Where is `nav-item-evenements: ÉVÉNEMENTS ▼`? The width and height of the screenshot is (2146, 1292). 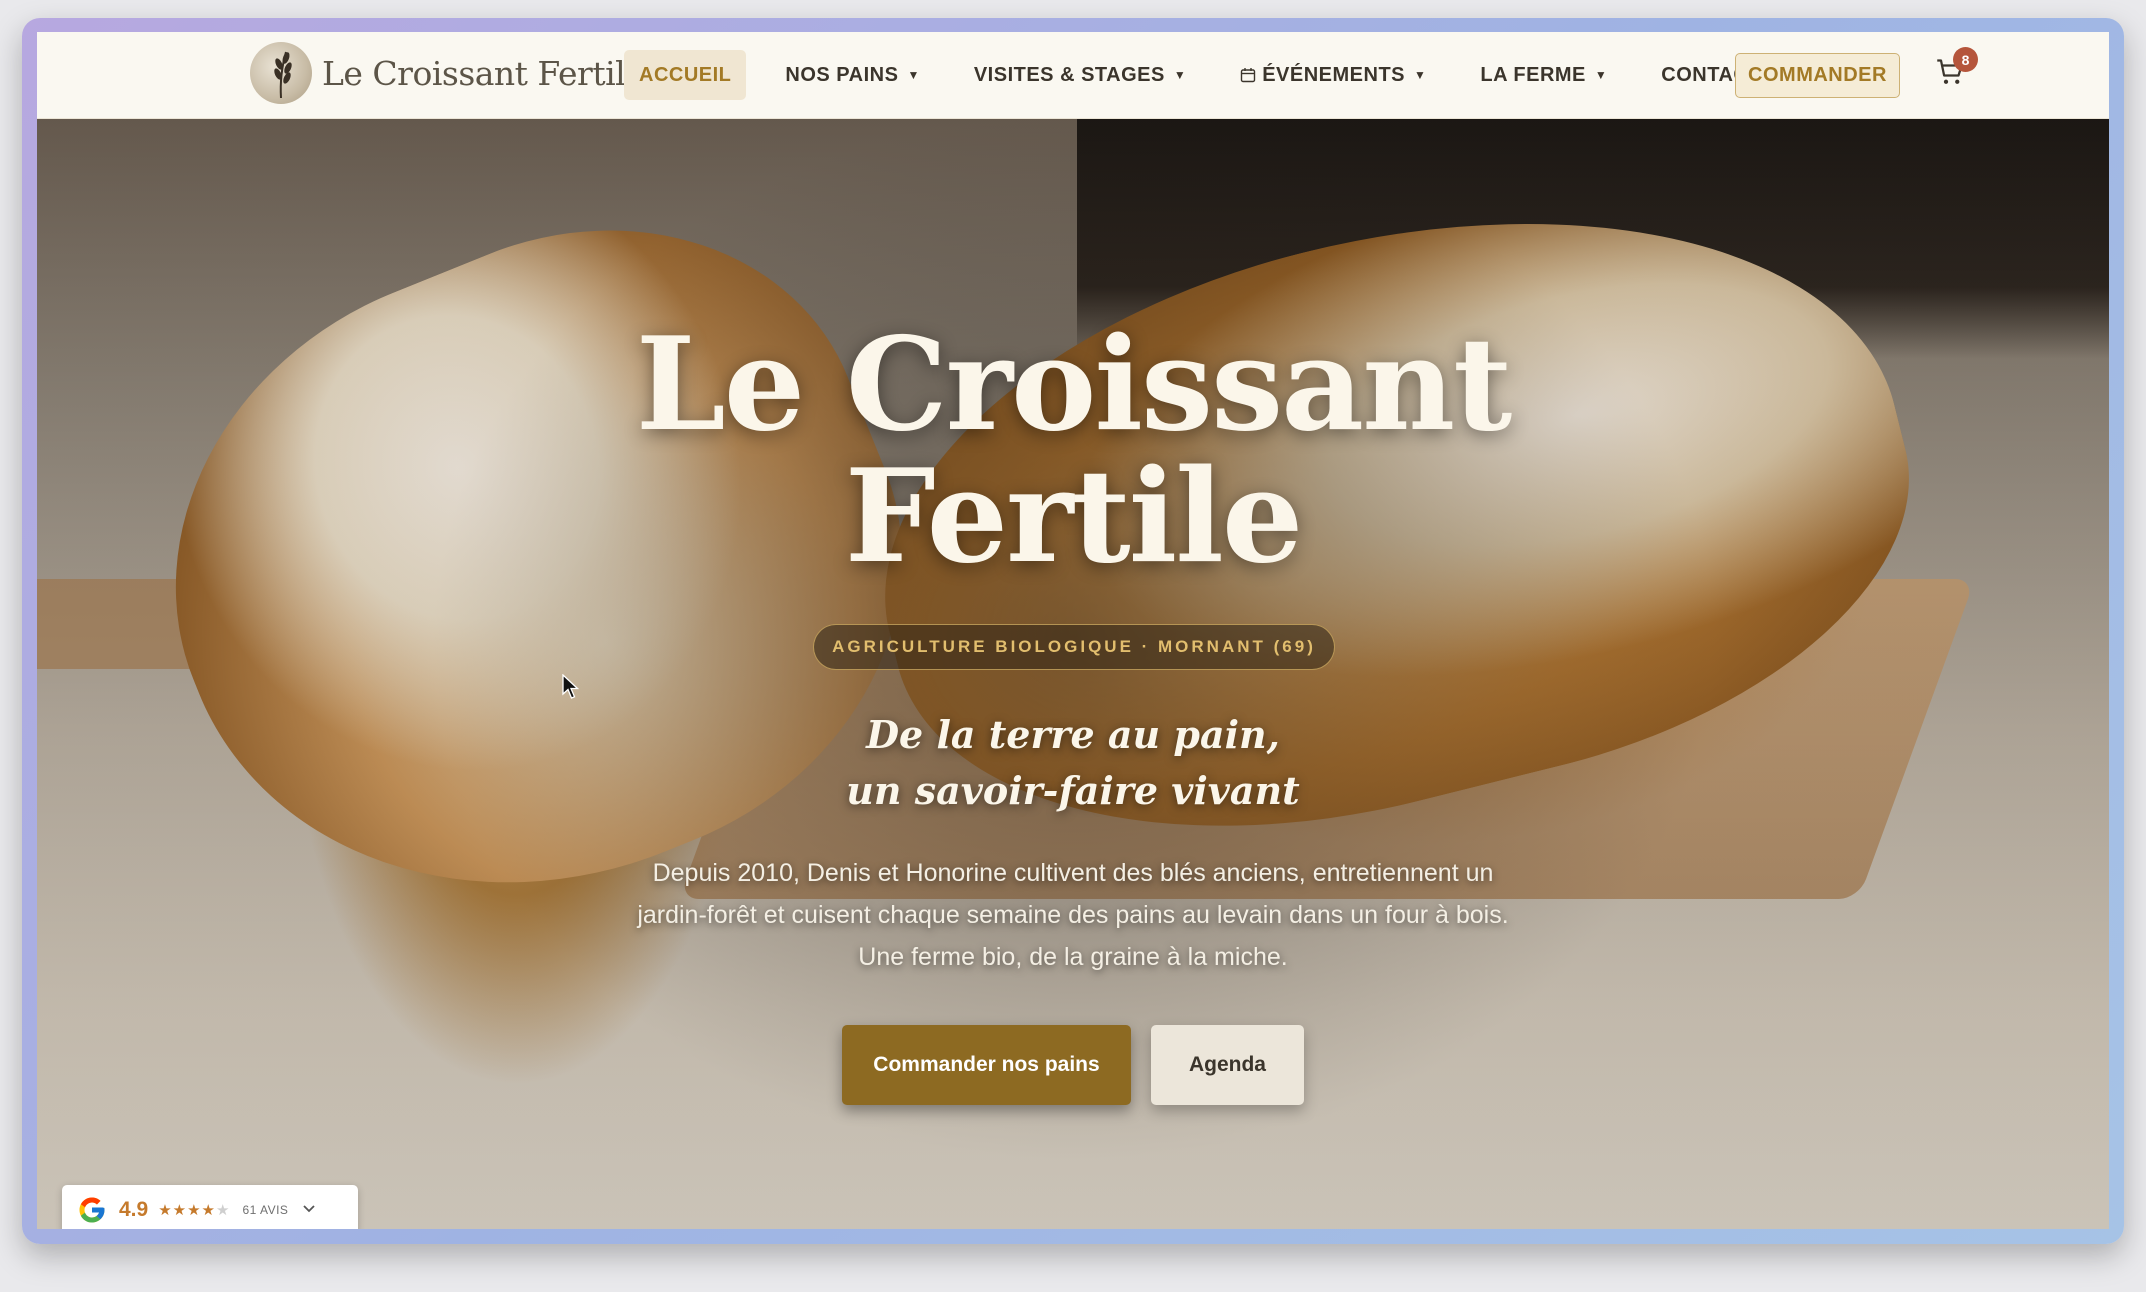
nav-item-evenements: ÉVÉNEMENTS ▼ is located at coordinates (1333, 75).